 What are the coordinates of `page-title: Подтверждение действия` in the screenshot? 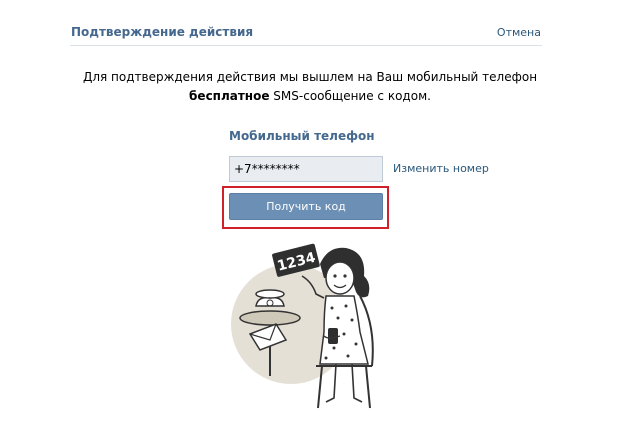 It's located at (162, 32).